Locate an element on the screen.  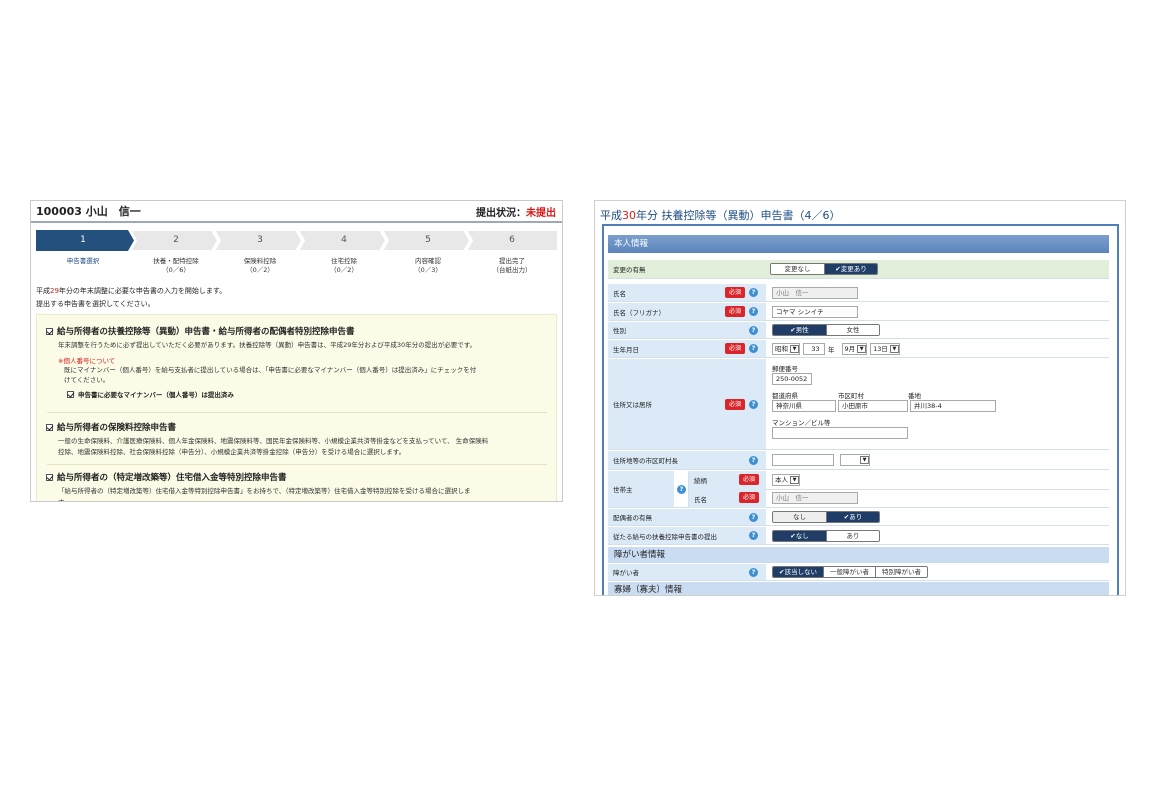
submission-status: 提出状況：未提出 is located at coordinates (516, 211).